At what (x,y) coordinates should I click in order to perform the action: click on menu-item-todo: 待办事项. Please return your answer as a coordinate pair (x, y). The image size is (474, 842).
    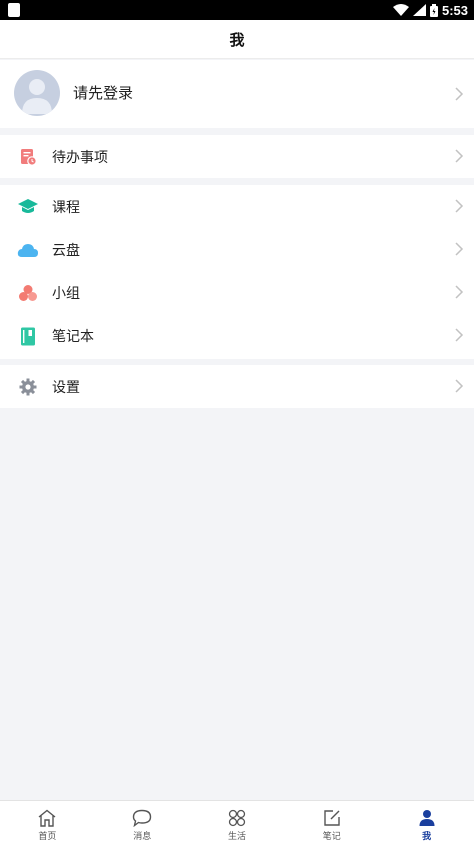
    Looking at the image, I should click on (237, 156).